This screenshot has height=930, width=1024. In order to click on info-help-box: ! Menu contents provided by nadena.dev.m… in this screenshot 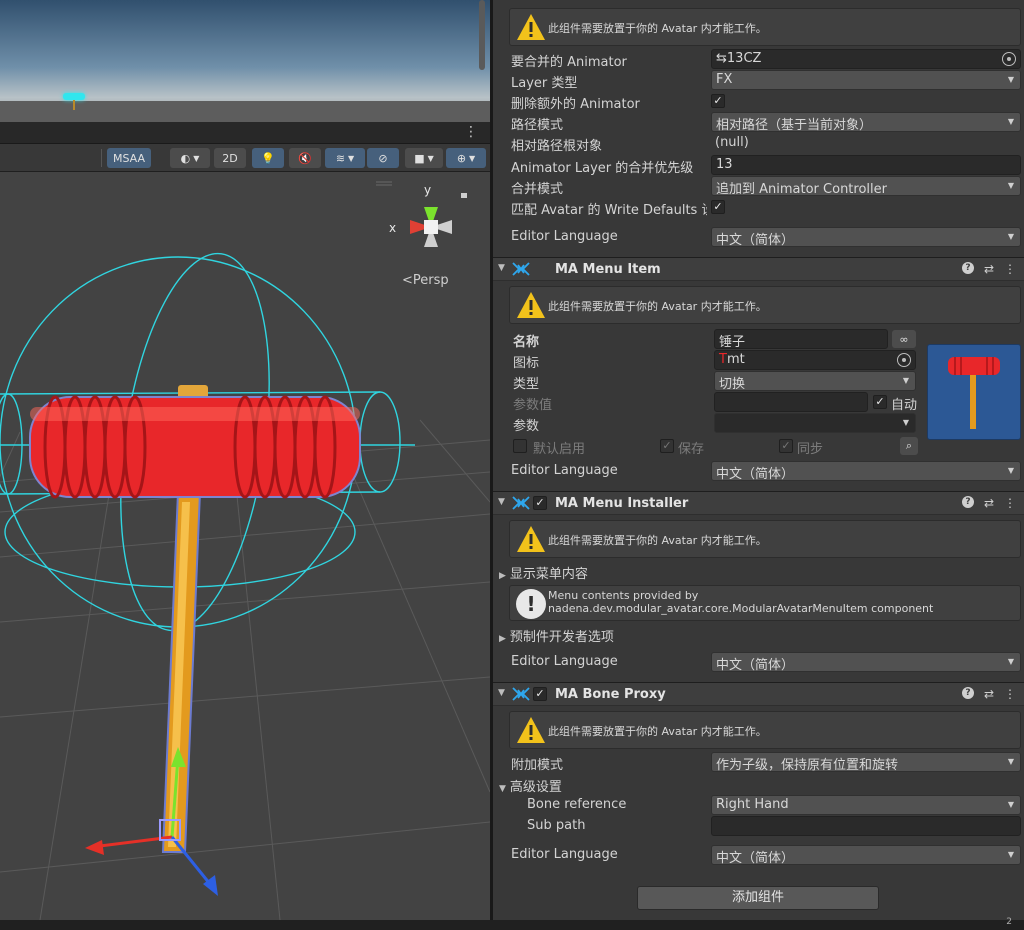, I will do `click(765, 603)`.